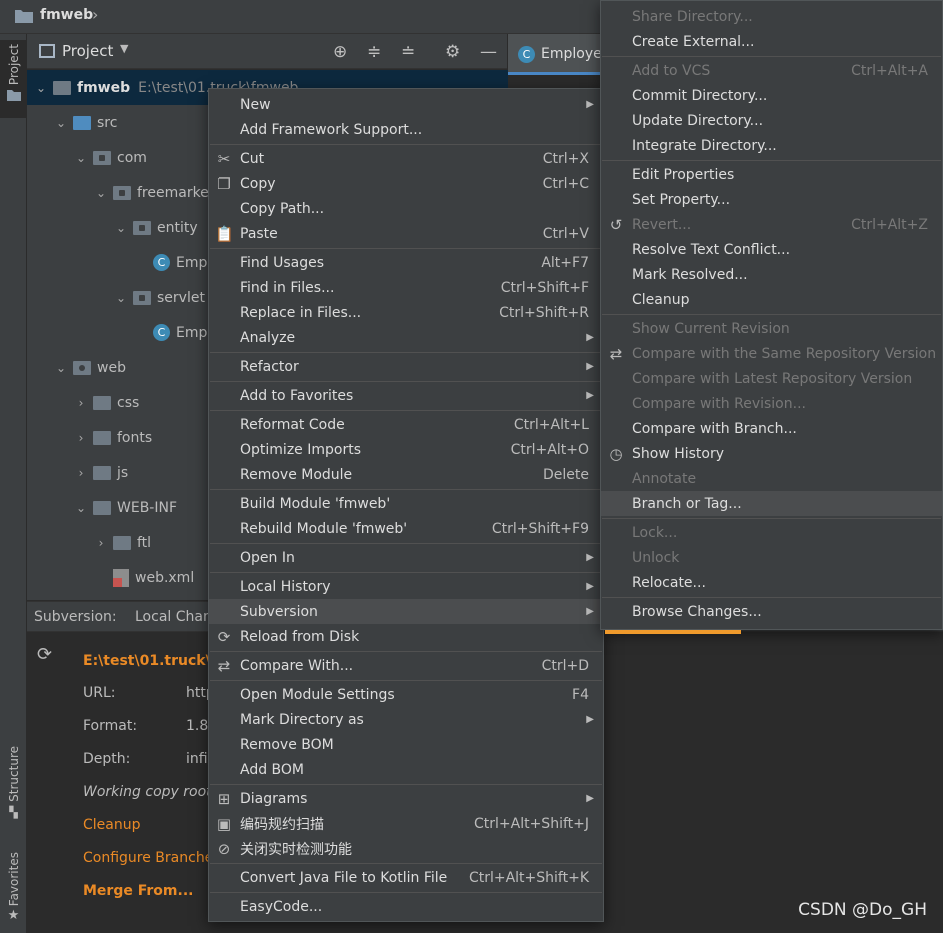 This screenshot has width=943, height=933. What do you see at coordinates (406, 337) in the screenshot?
I see `menu-item-analyze: Analyze ▶` at bounding box center [406, 337].